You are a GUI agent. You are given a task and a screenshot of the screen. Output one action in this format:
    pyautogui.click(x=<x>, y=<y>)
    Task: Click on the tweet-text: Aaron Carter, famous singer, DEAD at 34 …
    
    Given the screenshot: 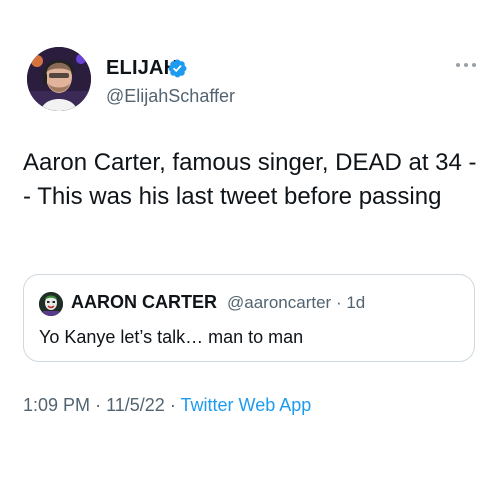 What is the action you would take?
    pyautogui.click(x=250, y=179)
    